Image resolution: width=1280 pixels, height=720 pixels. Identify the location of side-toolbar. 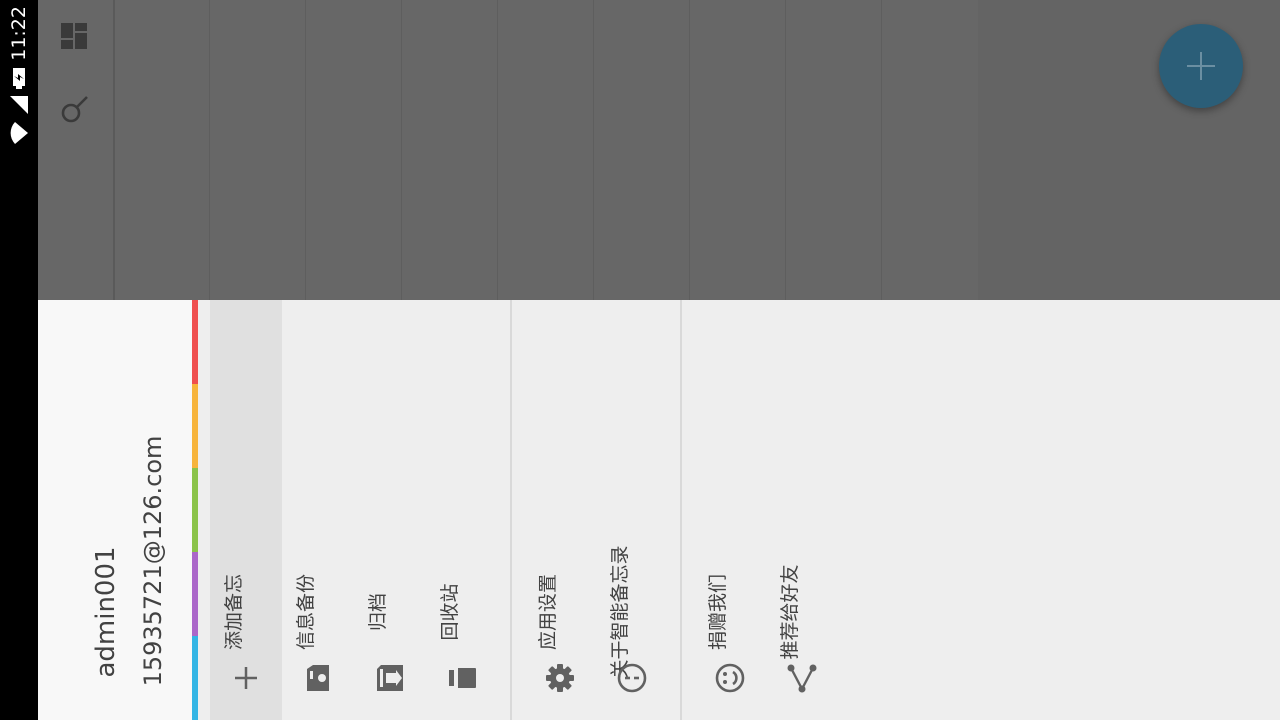
(76, 150).